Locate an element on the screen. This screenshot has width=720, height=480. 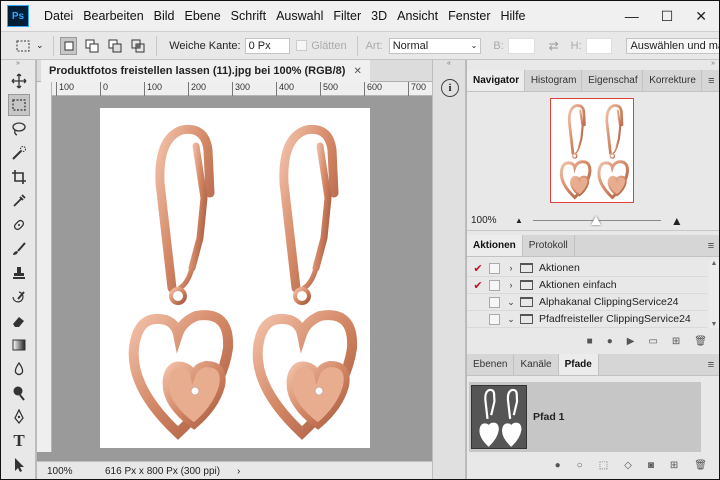
menu-datei: Datei is located at coordinates (58, 16).